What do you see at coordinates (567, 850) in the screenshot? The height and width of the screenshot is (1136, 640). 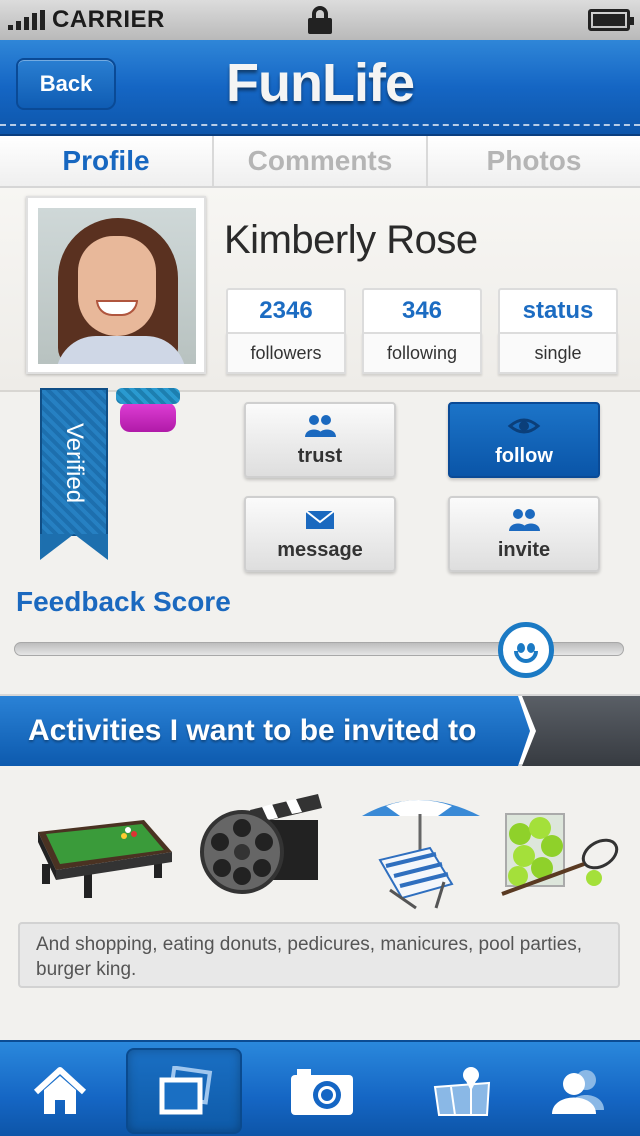 I see `tennis-icon` at bounding box center [567, 850].